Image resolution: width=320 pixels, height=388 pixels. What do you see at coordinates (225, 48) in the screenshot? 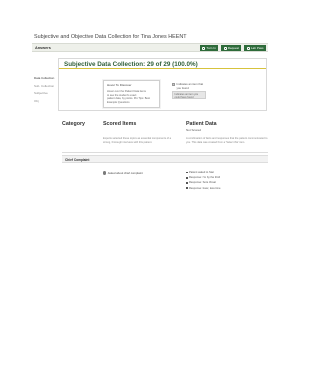
I see `request-icon` at bounding box center [225, 48].